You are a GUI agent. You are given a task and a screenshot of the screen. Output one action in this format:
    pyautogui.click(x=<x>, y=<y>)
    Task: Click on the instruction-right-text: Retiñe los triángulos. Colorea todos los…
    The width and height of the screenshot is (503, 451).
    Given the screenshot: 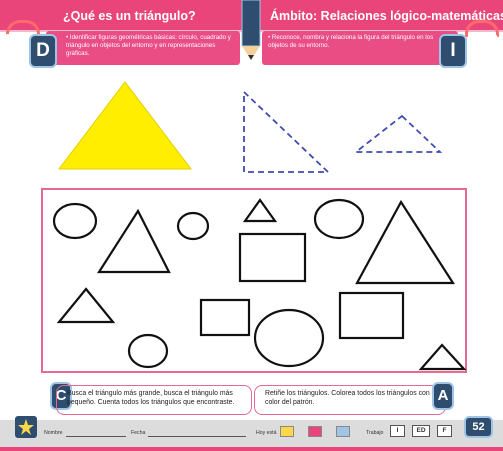 What is the action you would take?
    pyautogui.click(x=351, y=398)
    